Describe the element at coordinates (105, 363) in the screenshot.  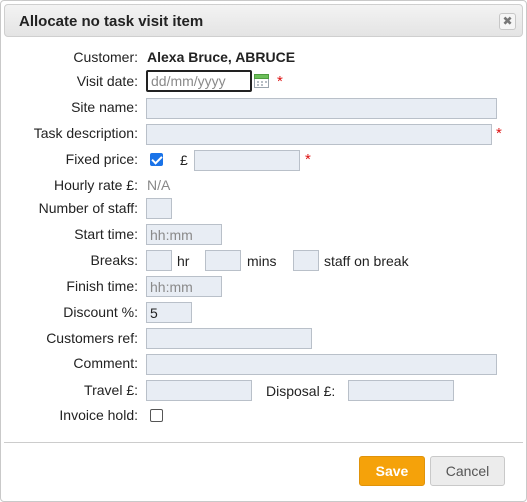
I see `comment-label: Comment:` at that location.